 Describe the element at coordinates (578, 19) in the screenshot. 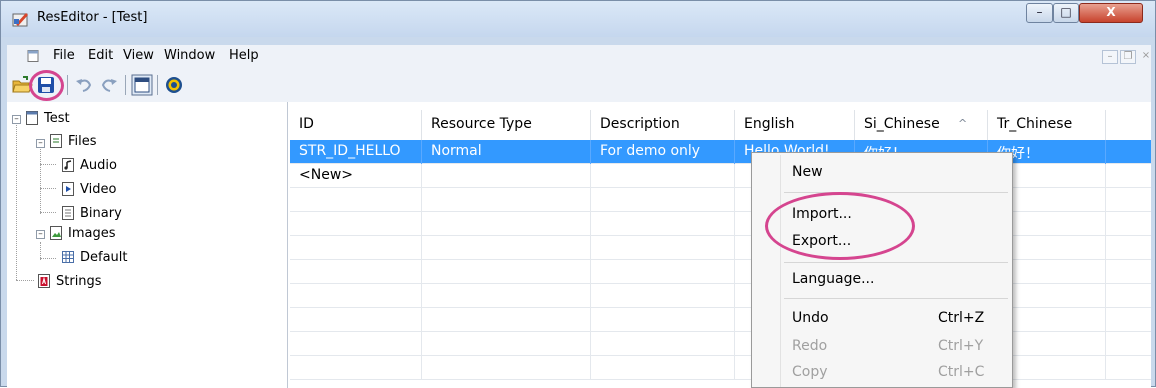

I see `title-bar: ResEditor - [Test] – □ X` at that location.